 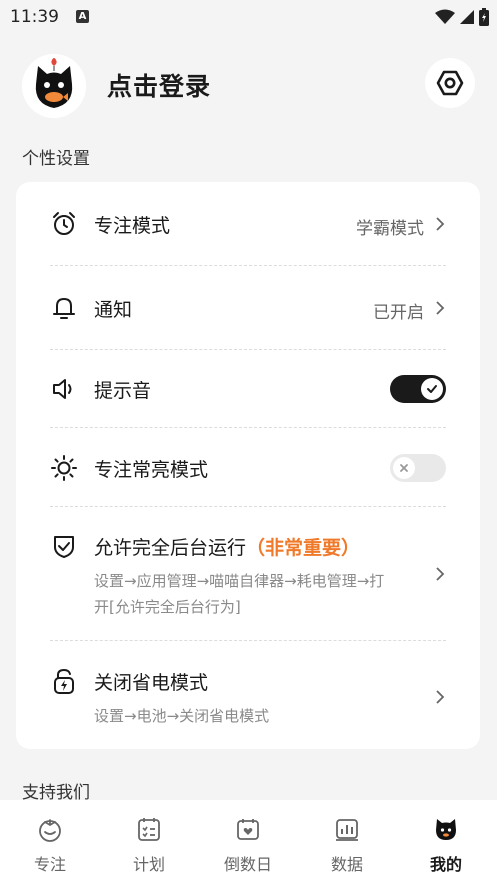 What do you see at coordinates (34, 17) in the screenshot?
I see `status-time: 11:39` at bounding box center [34, 17].